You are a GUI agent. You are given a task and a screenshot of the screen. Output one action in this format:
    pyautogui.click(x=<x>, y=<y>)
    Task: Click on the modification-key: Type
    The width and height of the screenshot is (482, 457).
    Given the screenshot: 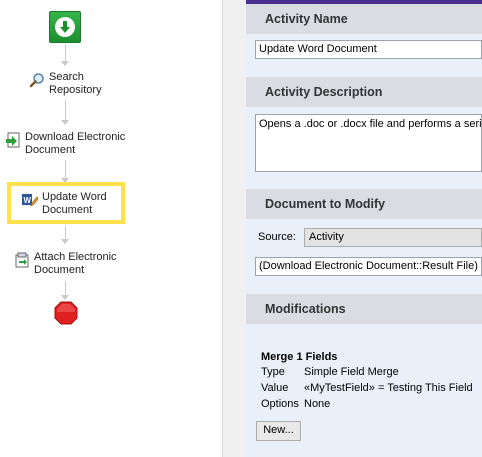 What is the action you would take?
    pyautogui.click(x=273, y=372)
    